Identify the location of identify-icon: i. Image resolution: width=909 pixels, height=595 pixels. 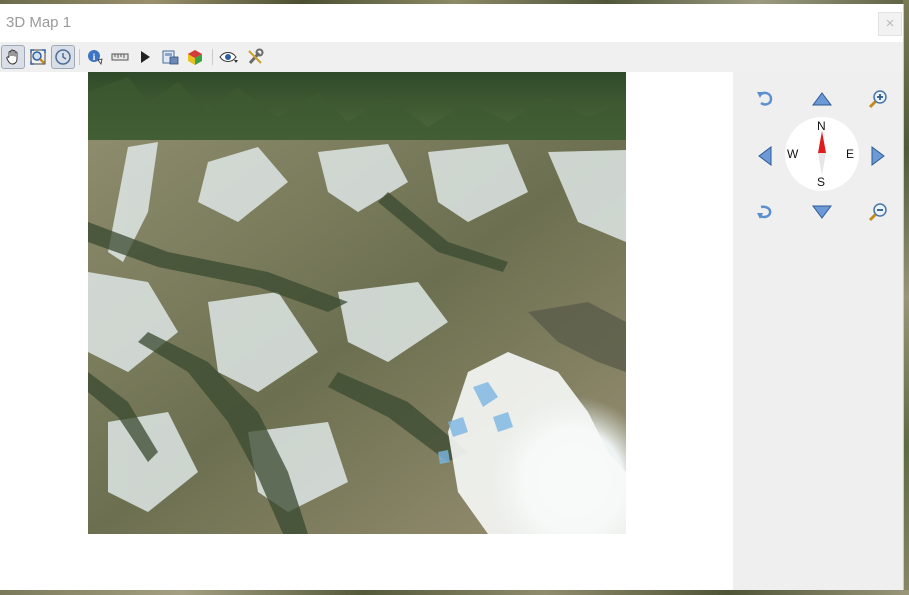
(95, 57).